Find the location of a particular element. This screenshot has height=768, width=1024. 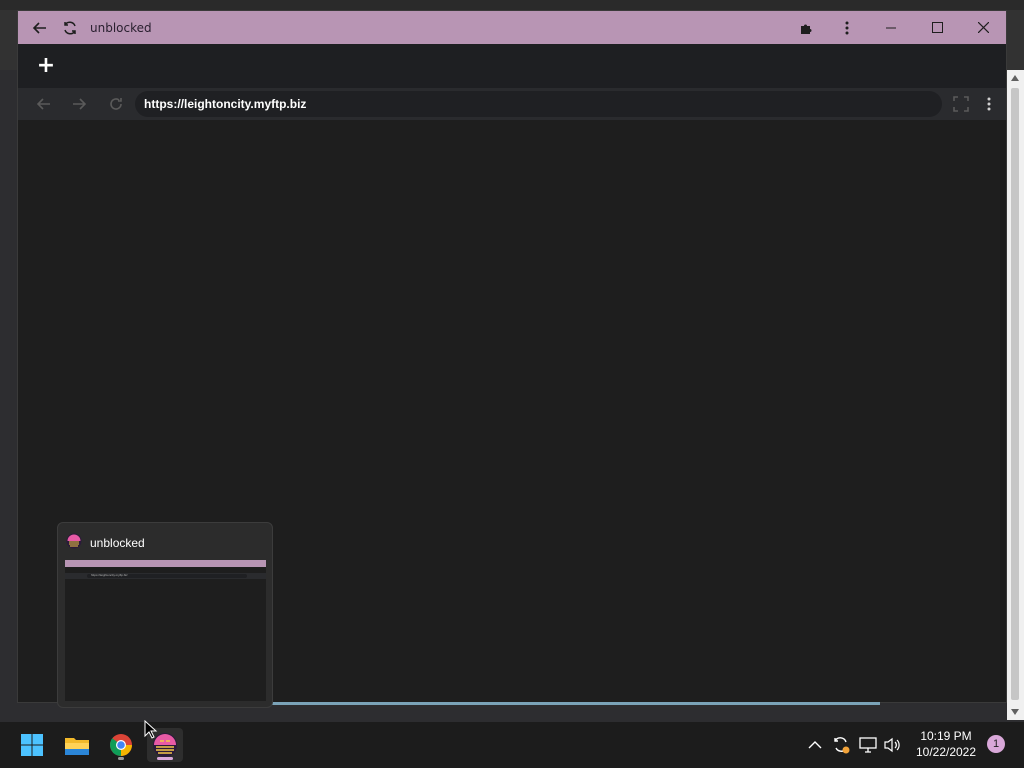

kebab-menu-icon is located at coordinates (847, 27).